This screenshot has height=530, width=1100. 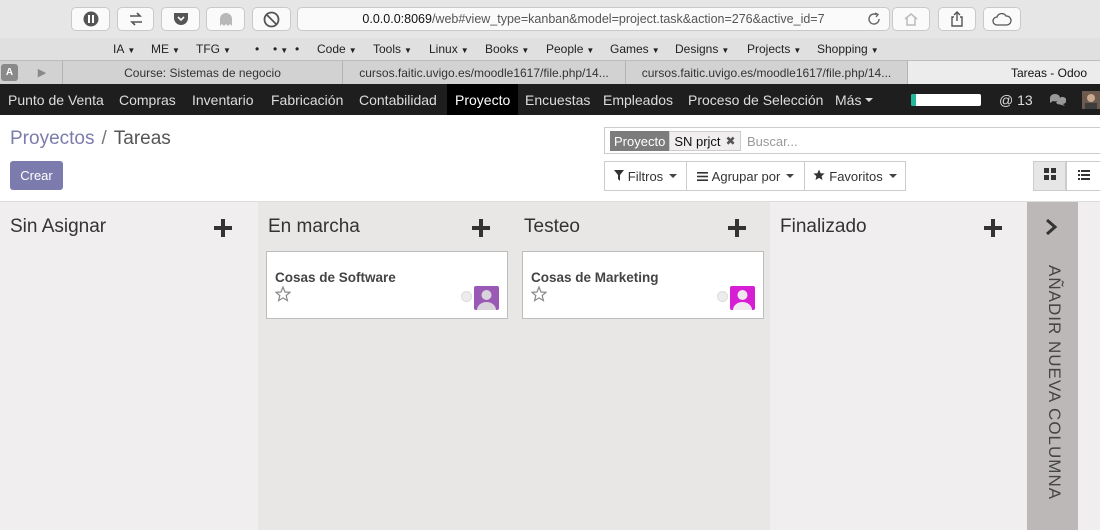 What do you see at coordinates (42, 72) in the screenshot?
I see `youtube-icon: ▶` at bounding box center [42, 72].